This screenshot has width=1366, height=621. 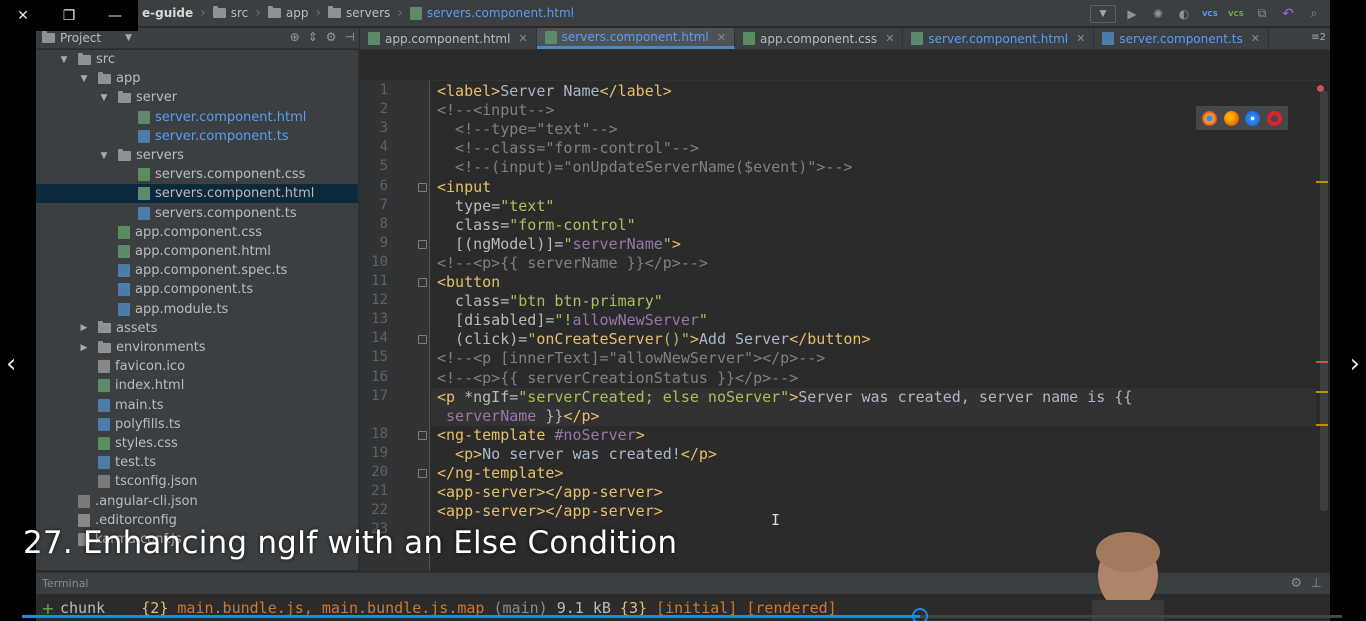 I want to click on collapse-all-icon: ⇕, so click(x=313, y=37).